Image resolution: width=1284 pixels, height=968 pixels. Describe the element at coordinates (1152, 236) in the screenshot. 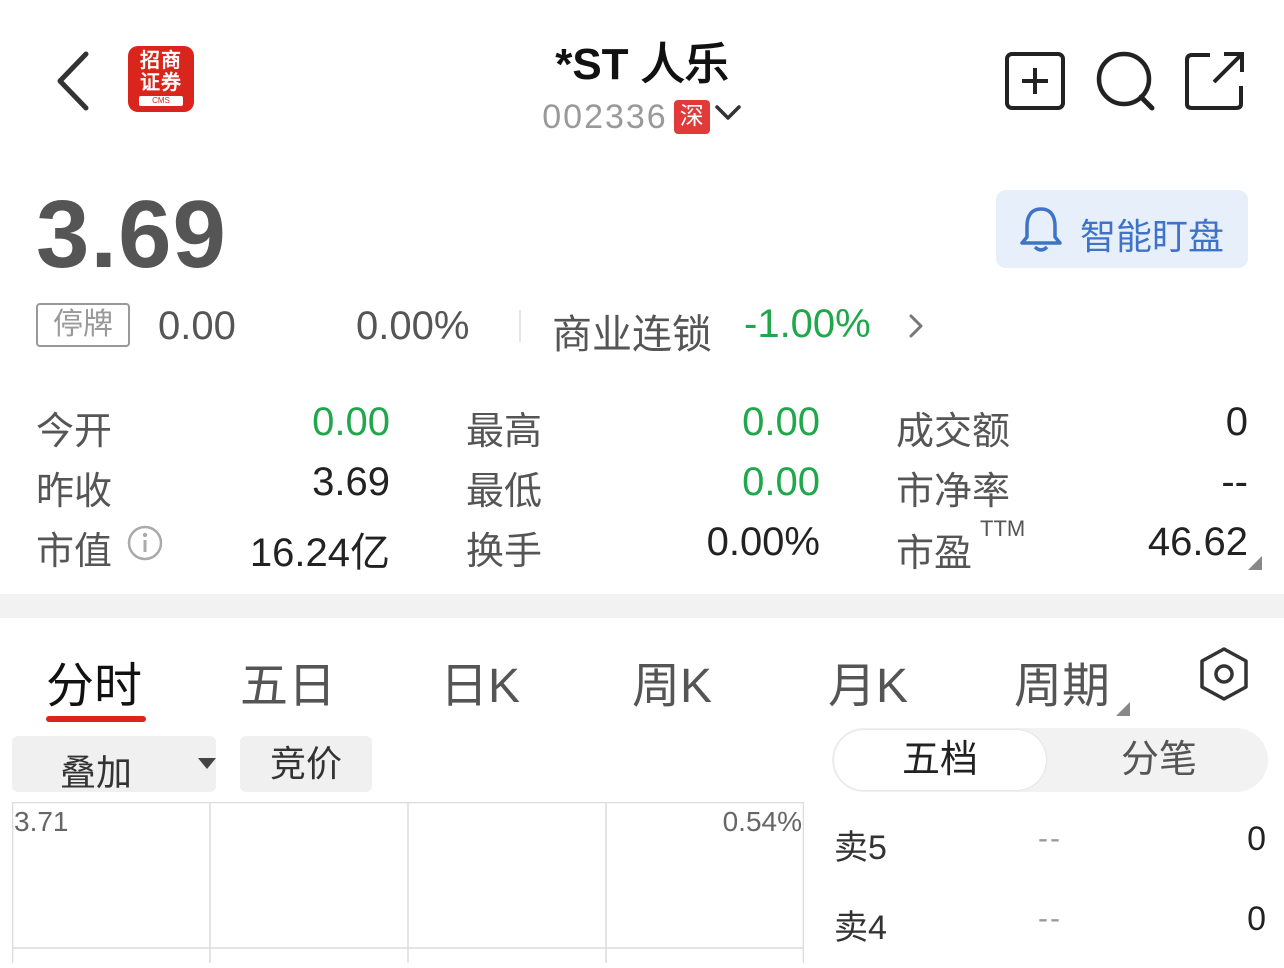

I see `smart-alert-label: 智能盯盘` at that location.